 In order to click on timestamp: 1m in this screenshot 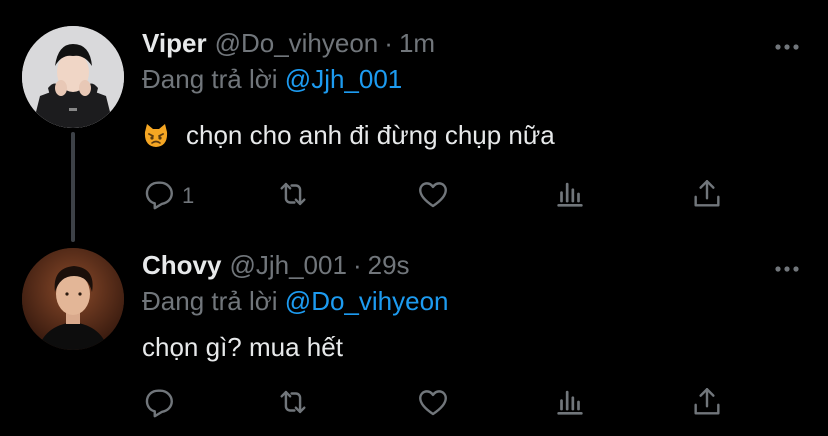, I will do `click(417, 43)`.